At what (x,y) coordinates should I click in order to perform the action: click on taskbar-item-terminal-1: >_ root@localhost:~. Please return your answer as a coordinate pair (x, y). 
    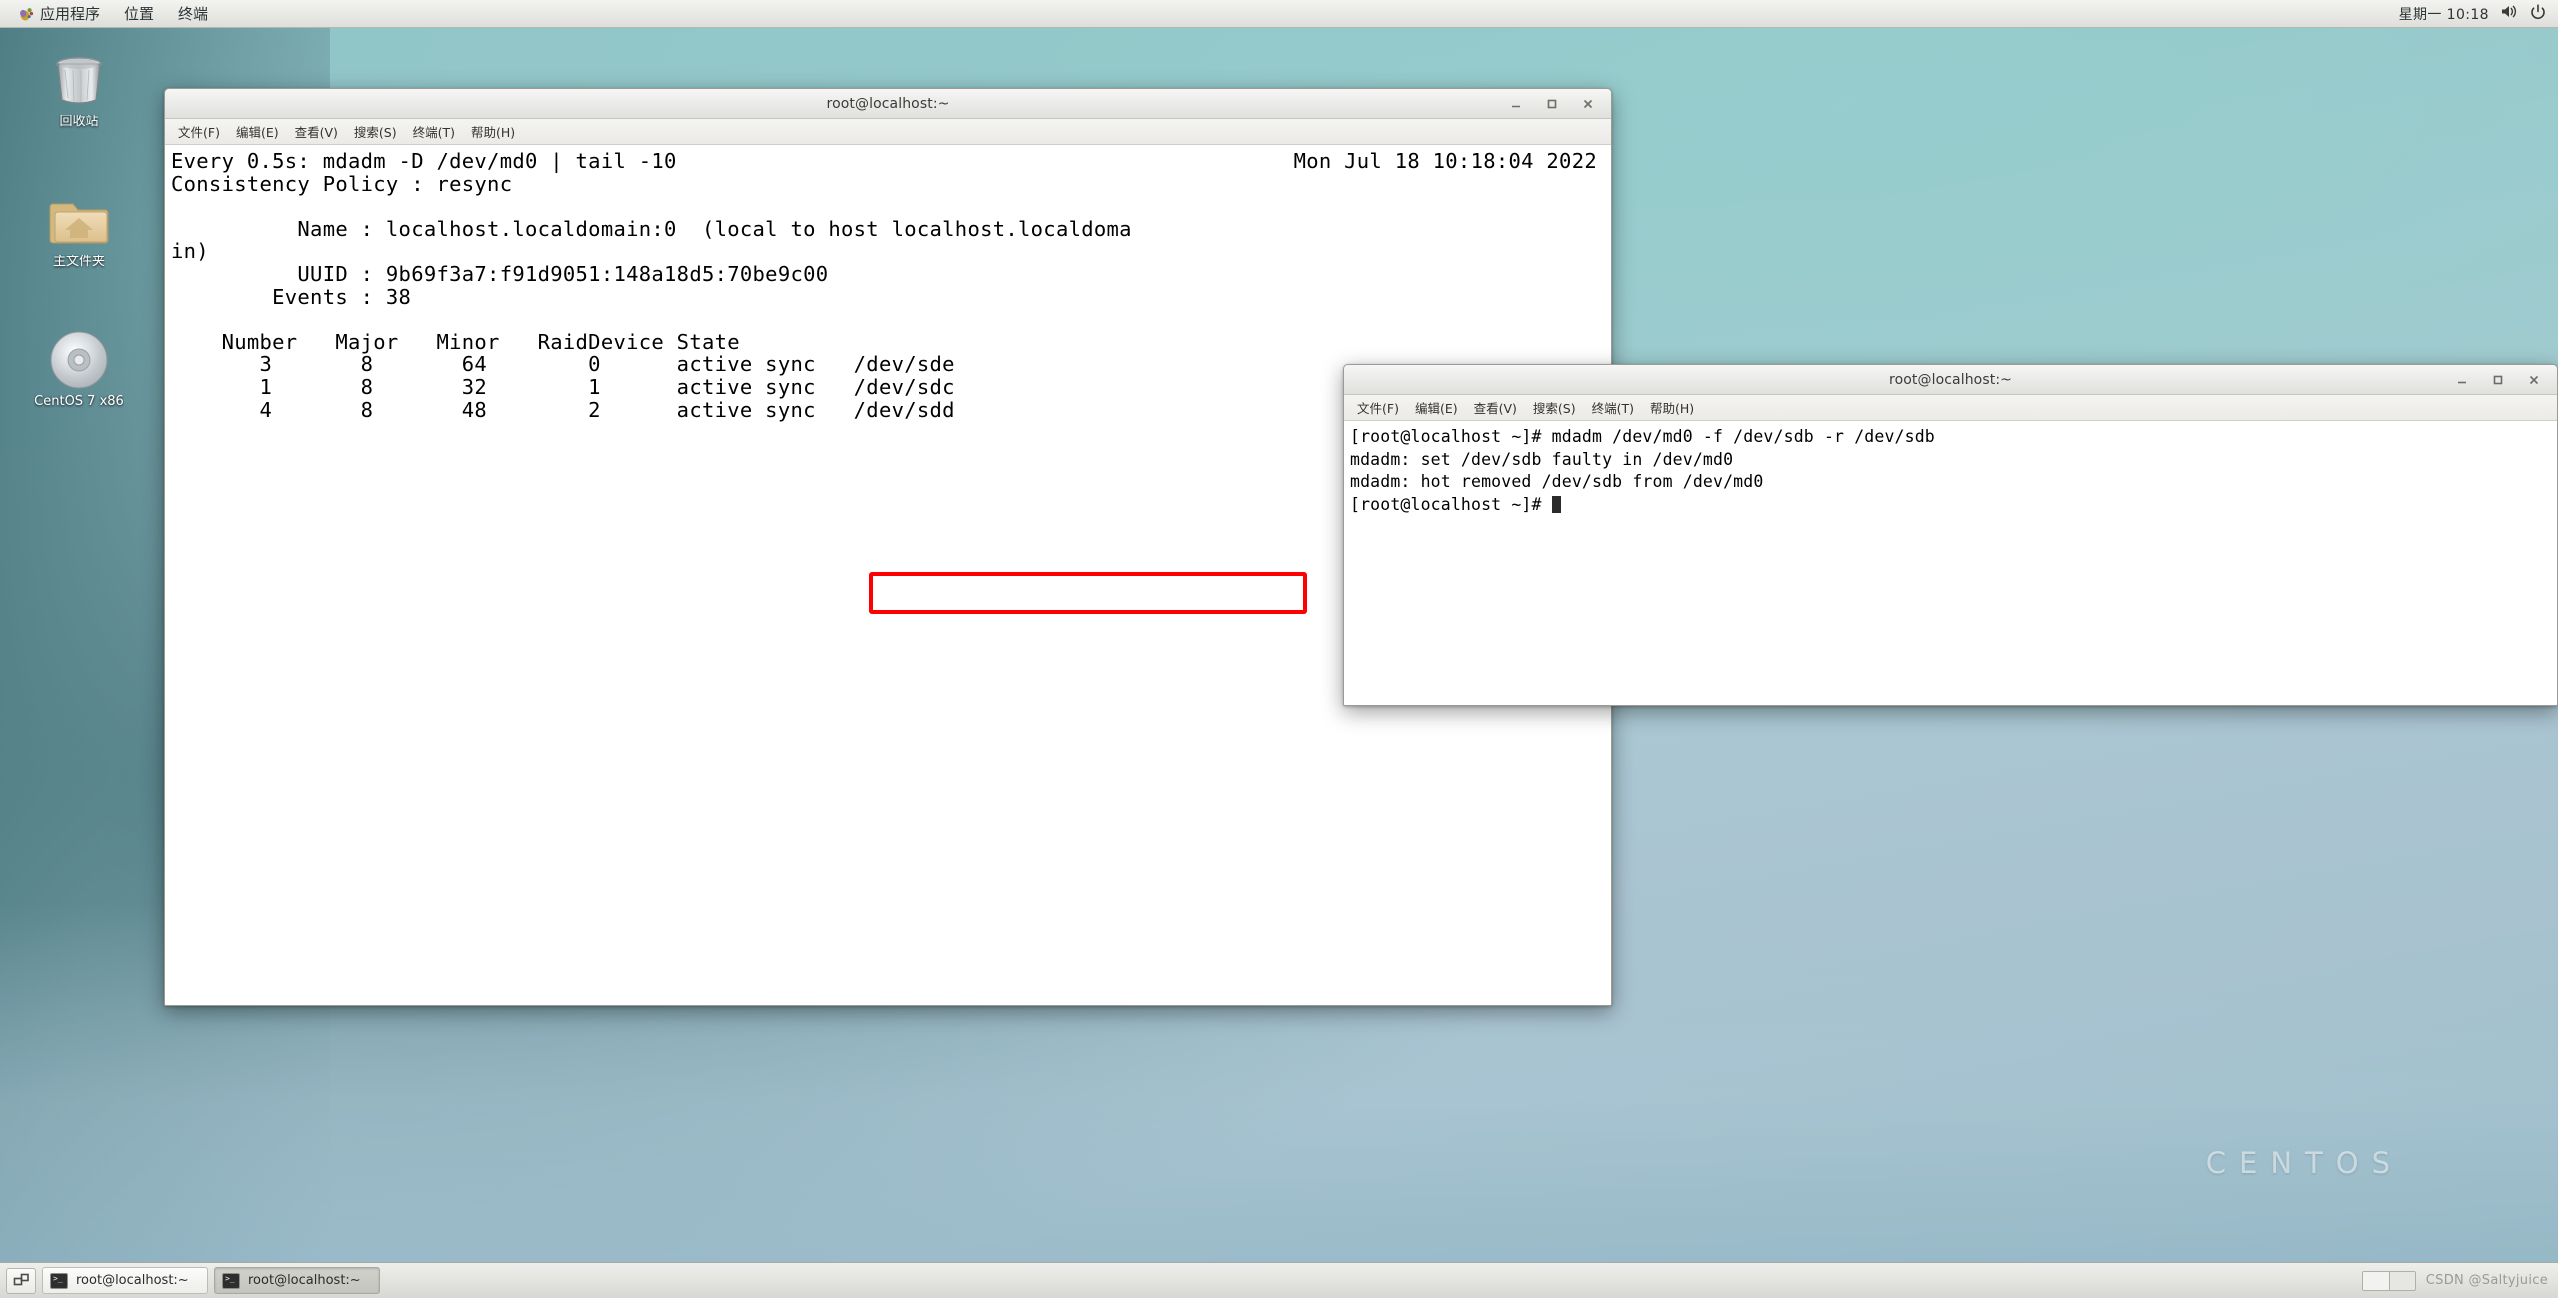
    Looking at the image, I should click on (125, 1280).